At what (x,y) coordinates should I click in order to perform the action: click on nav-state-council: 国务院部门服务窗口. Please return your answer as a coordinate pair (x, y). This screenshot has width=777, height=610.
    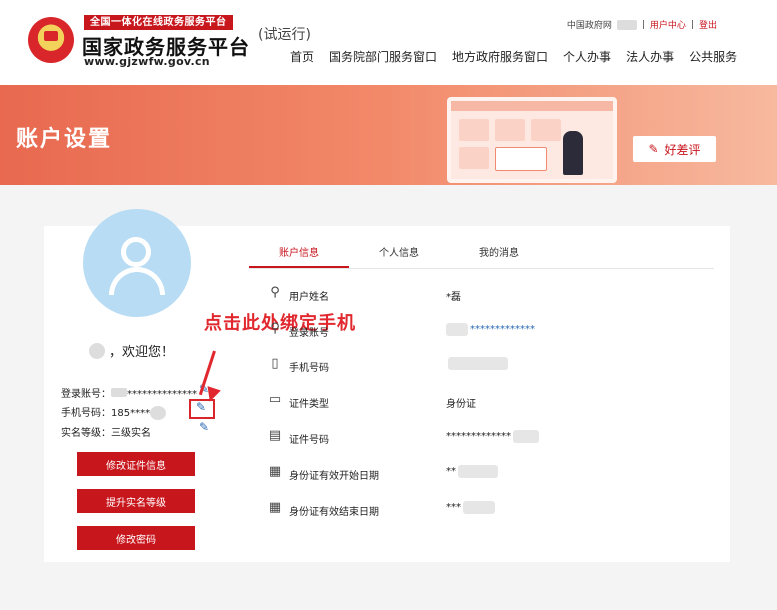
    Looking at the image, I should click on (383, 56).